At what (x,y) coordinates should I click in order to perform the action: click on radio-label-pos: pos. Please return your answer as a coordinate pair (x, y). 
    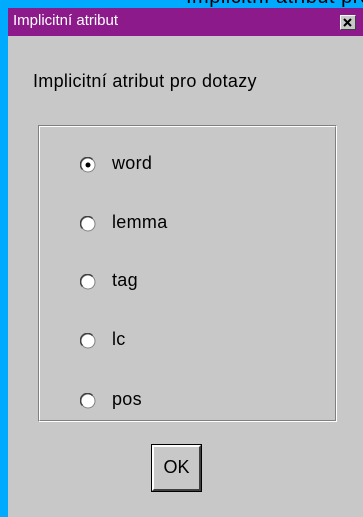
    Looking at the image, I should click on (127, 399).